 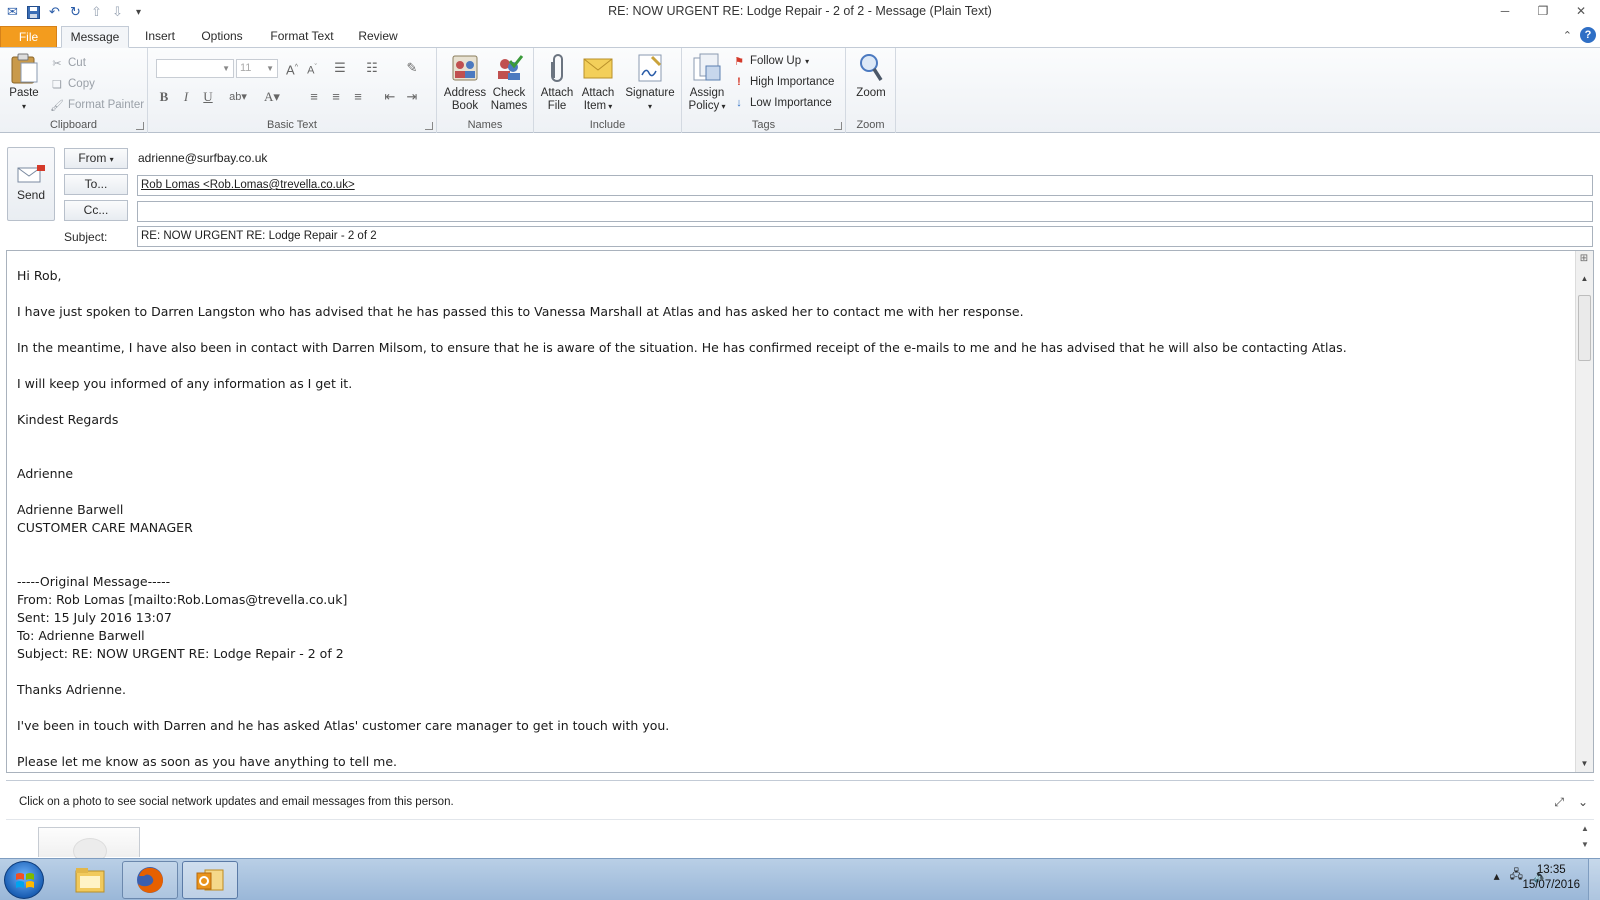 I want to click on close-button: ✕, so click(x=1581, y=11).